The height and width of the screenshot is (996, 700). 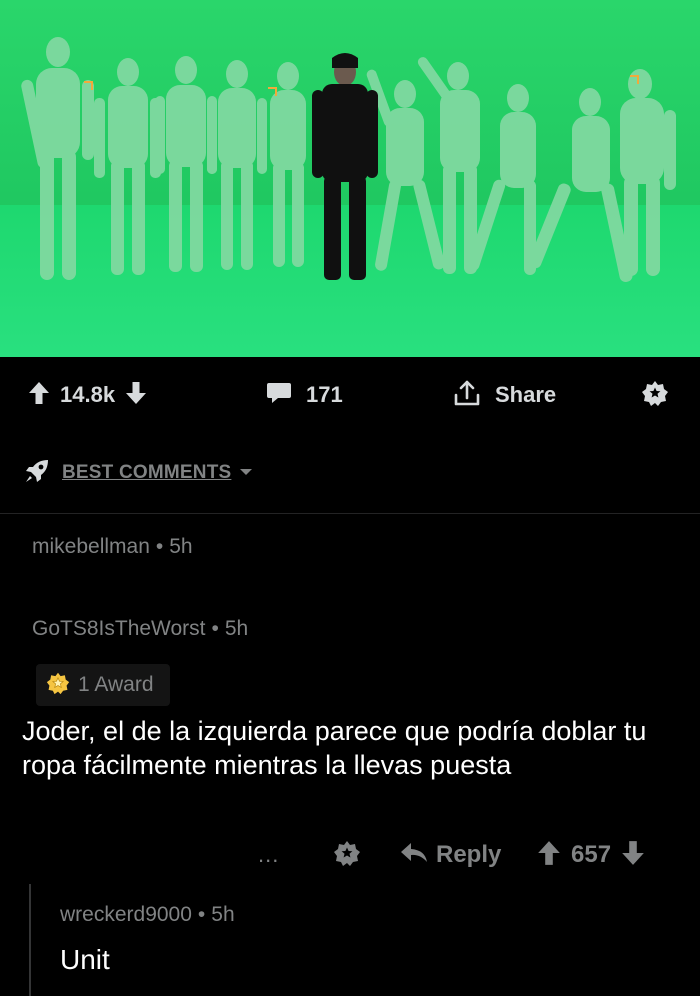 I want to click on section-divider, so click(x=350, y=513).